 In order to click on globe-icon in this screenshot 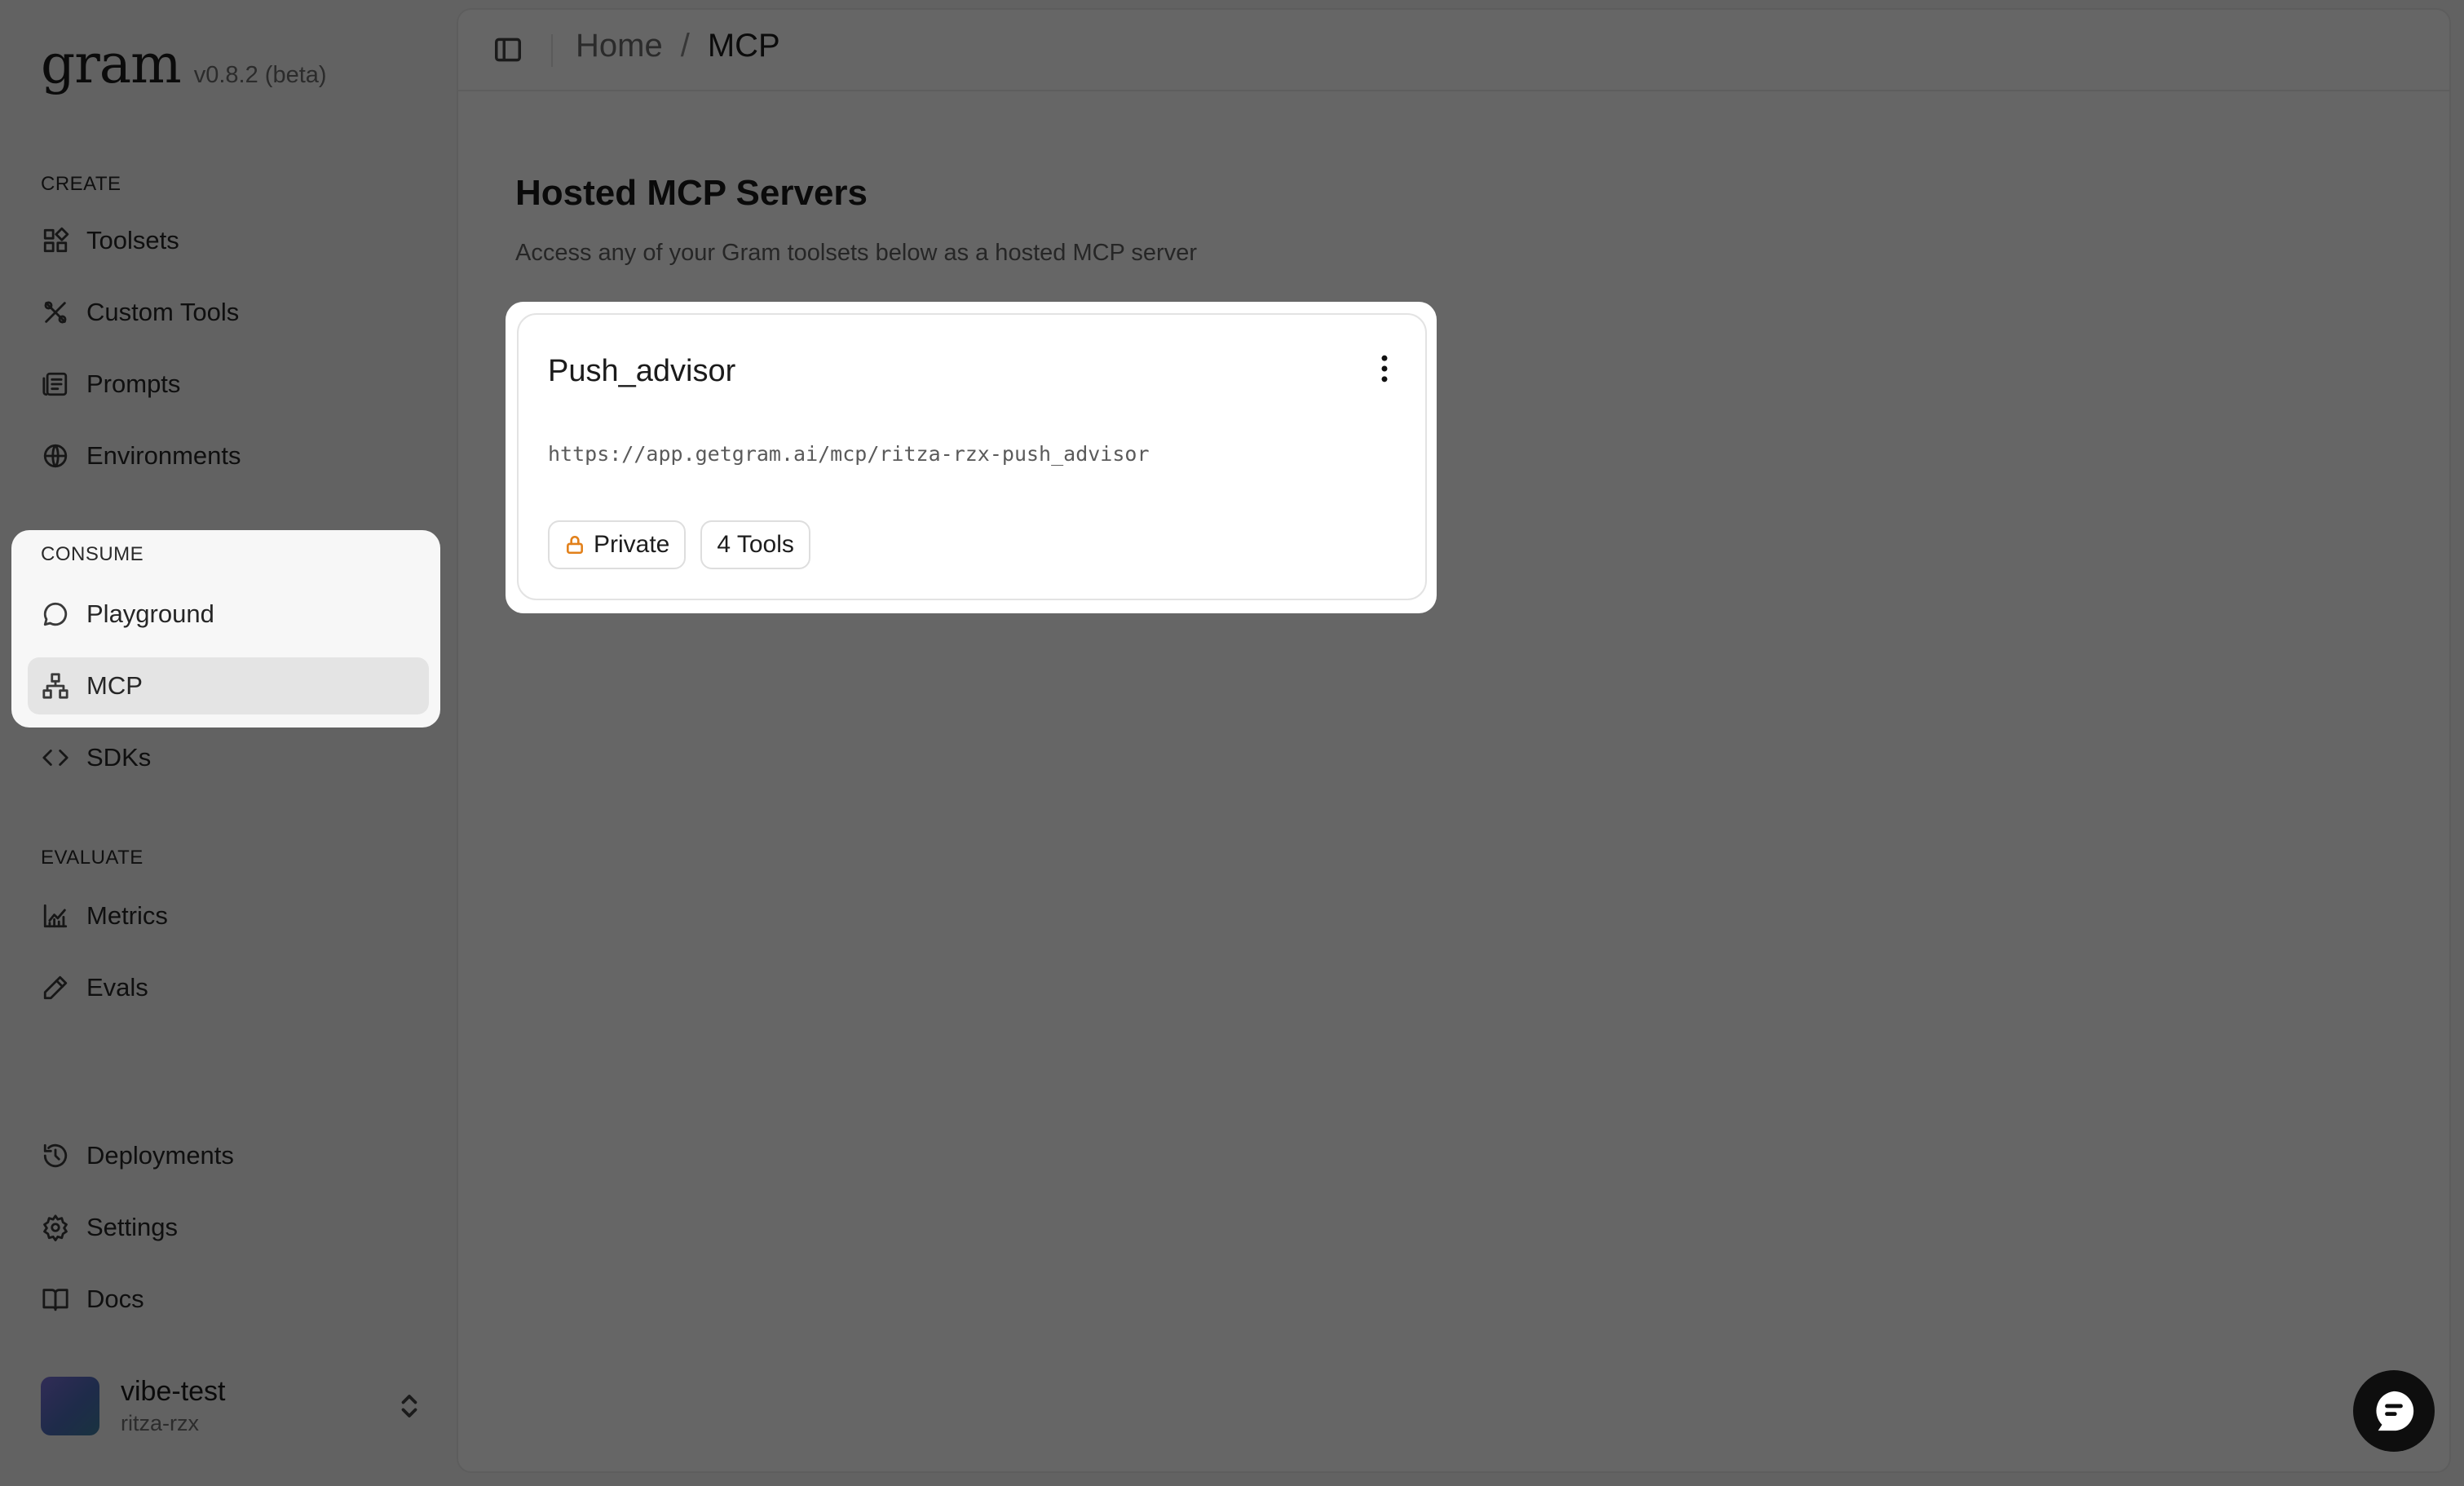, I will do `click(55, 456)`.